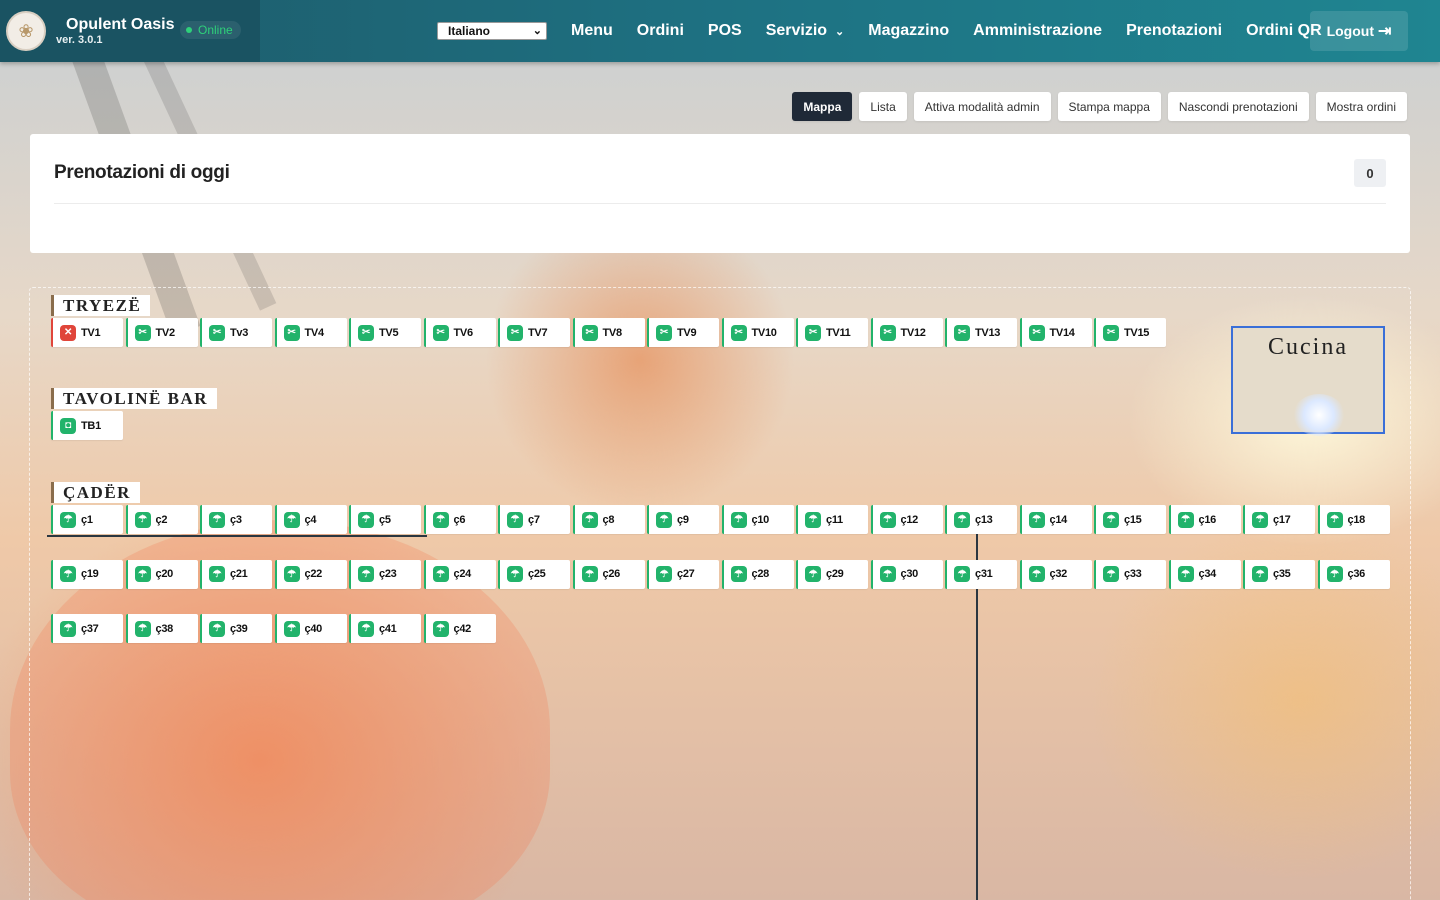 The image size is (1440, 900). Describe the element at coordinates (310, 519) in the screenshot. I see `umbrella-ç4: ☂ ç4` at that location.